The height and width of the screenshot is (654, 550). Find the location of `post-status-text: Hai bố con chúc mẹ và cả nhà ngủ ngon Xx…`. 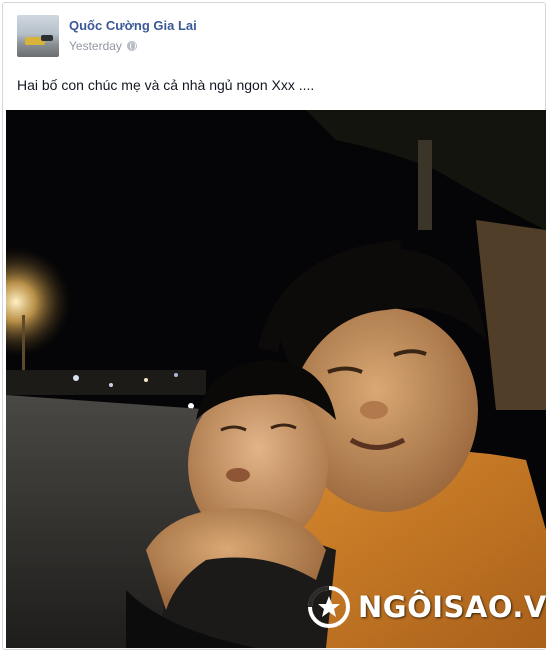

post-status-text: Hai bố con chúc mẹ và cả nhà ngủ ngon Xx… is located at coordinates (166, 85).